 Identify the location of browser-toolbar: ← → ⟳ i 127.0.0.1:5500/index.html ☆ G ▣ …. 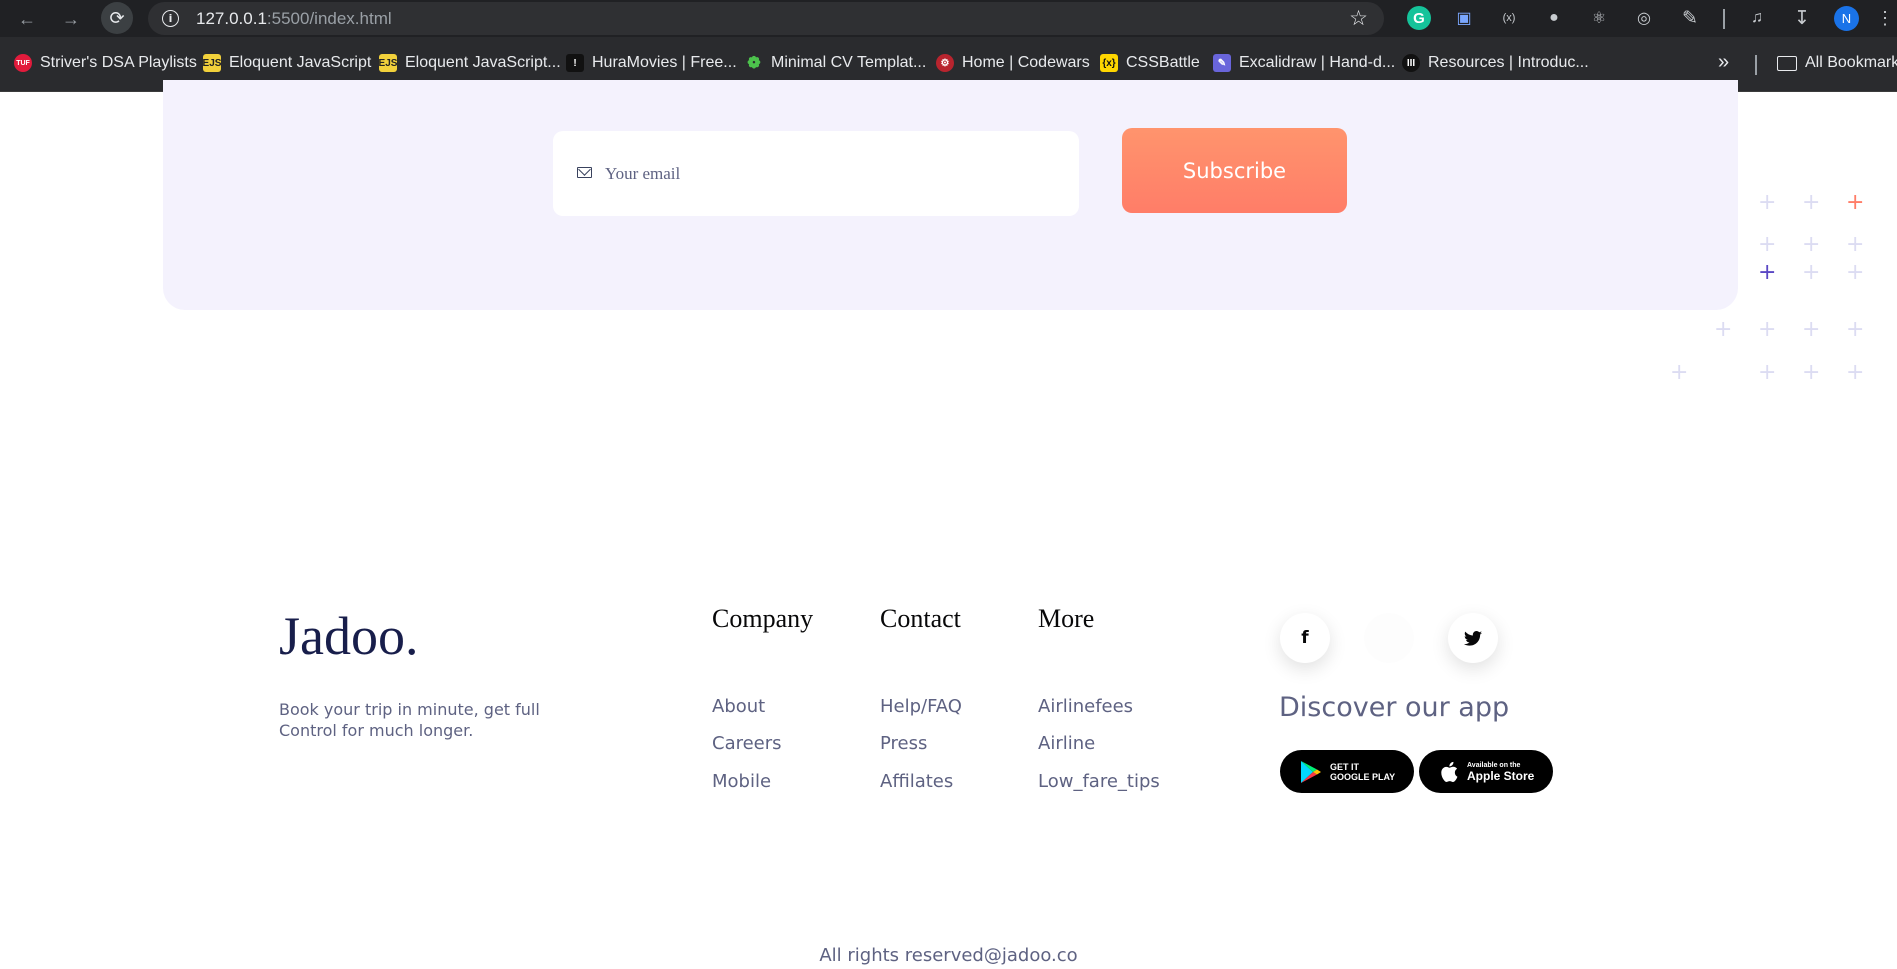
(948, 18).